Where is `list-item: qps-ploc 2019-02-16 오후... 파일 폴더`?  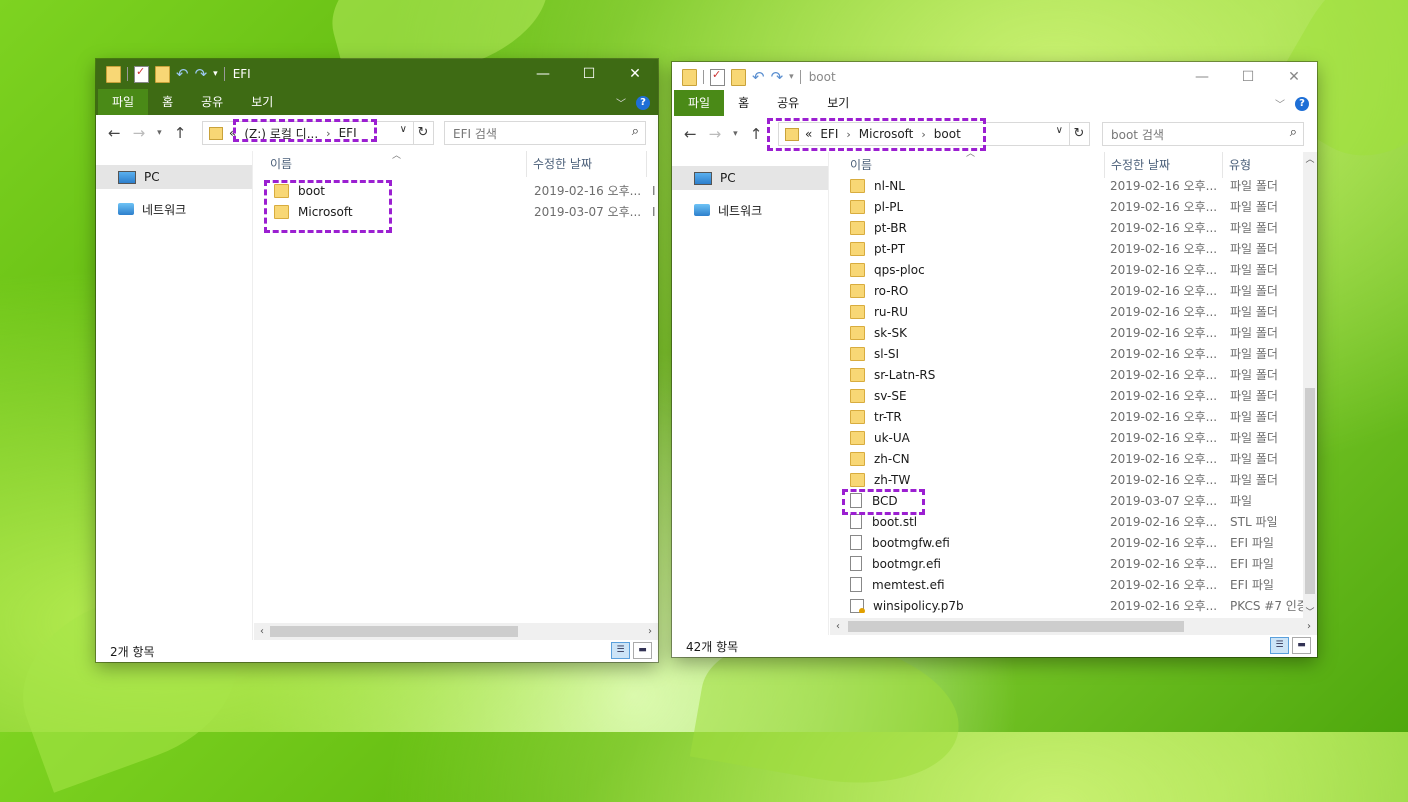
list-item: qps-ploc 2019-02-16 오후... 파일 폴더 is located at coordinates (1073, 269).